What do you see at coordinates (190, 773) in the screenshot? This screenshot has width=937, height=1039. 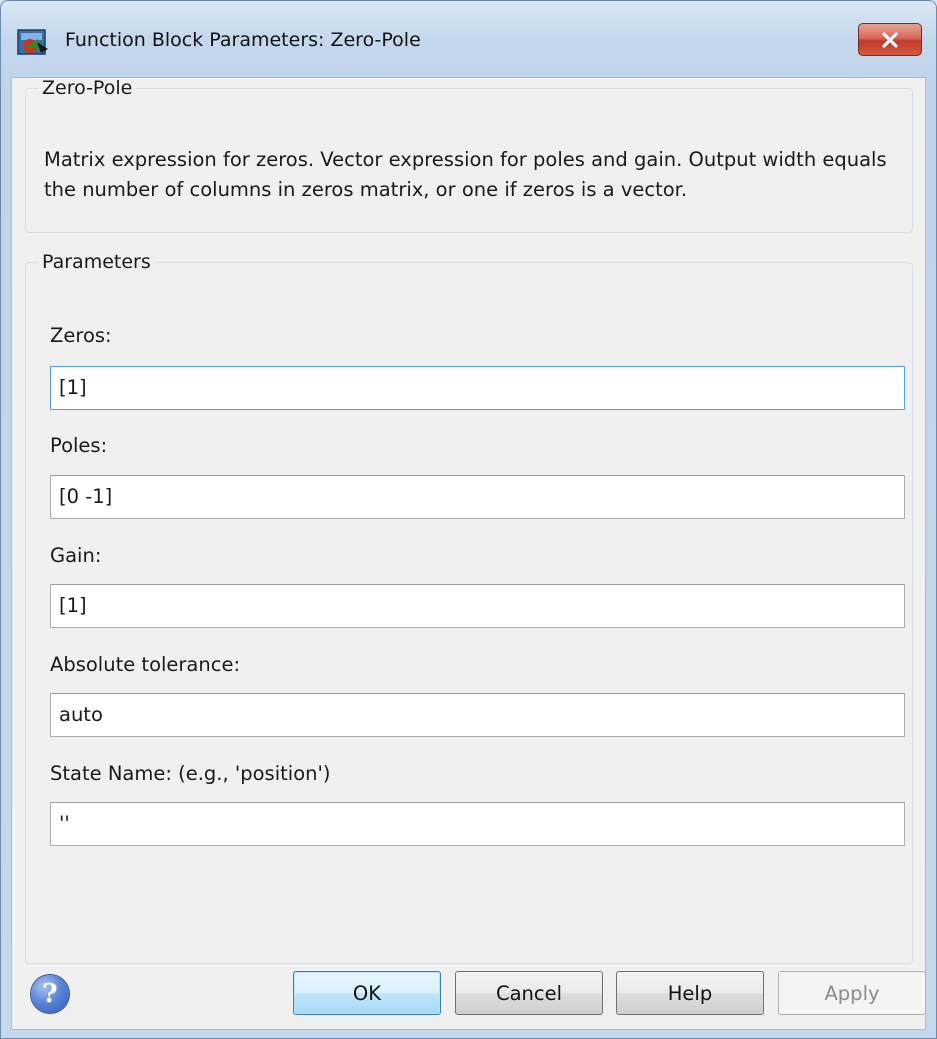 I see `state-name-label: State Name: (e.g., 'position')` at bounding box center [190, 773].